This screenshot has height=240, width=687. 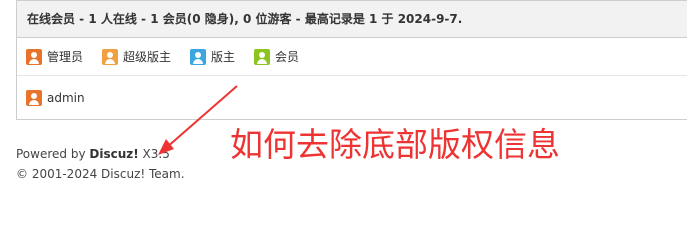 I want to click on powered-by-prefix: Powered by, so click(x=53, y=154).